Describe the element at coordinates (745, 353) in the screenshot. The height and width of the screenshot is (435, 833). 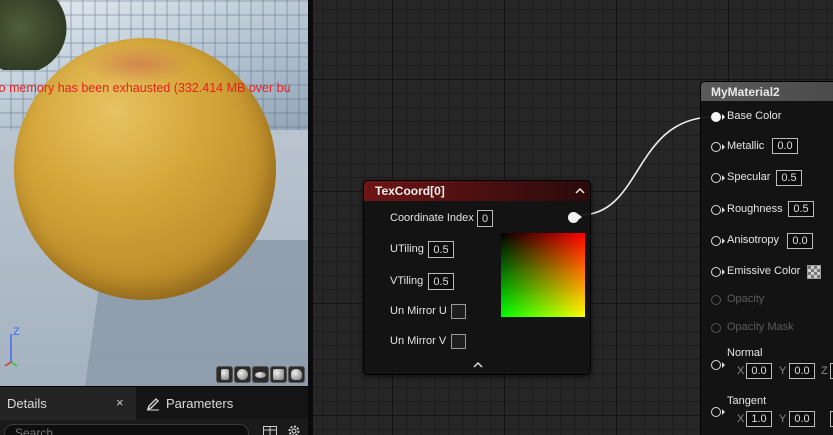
I see `normal-label: Normal` at that location.